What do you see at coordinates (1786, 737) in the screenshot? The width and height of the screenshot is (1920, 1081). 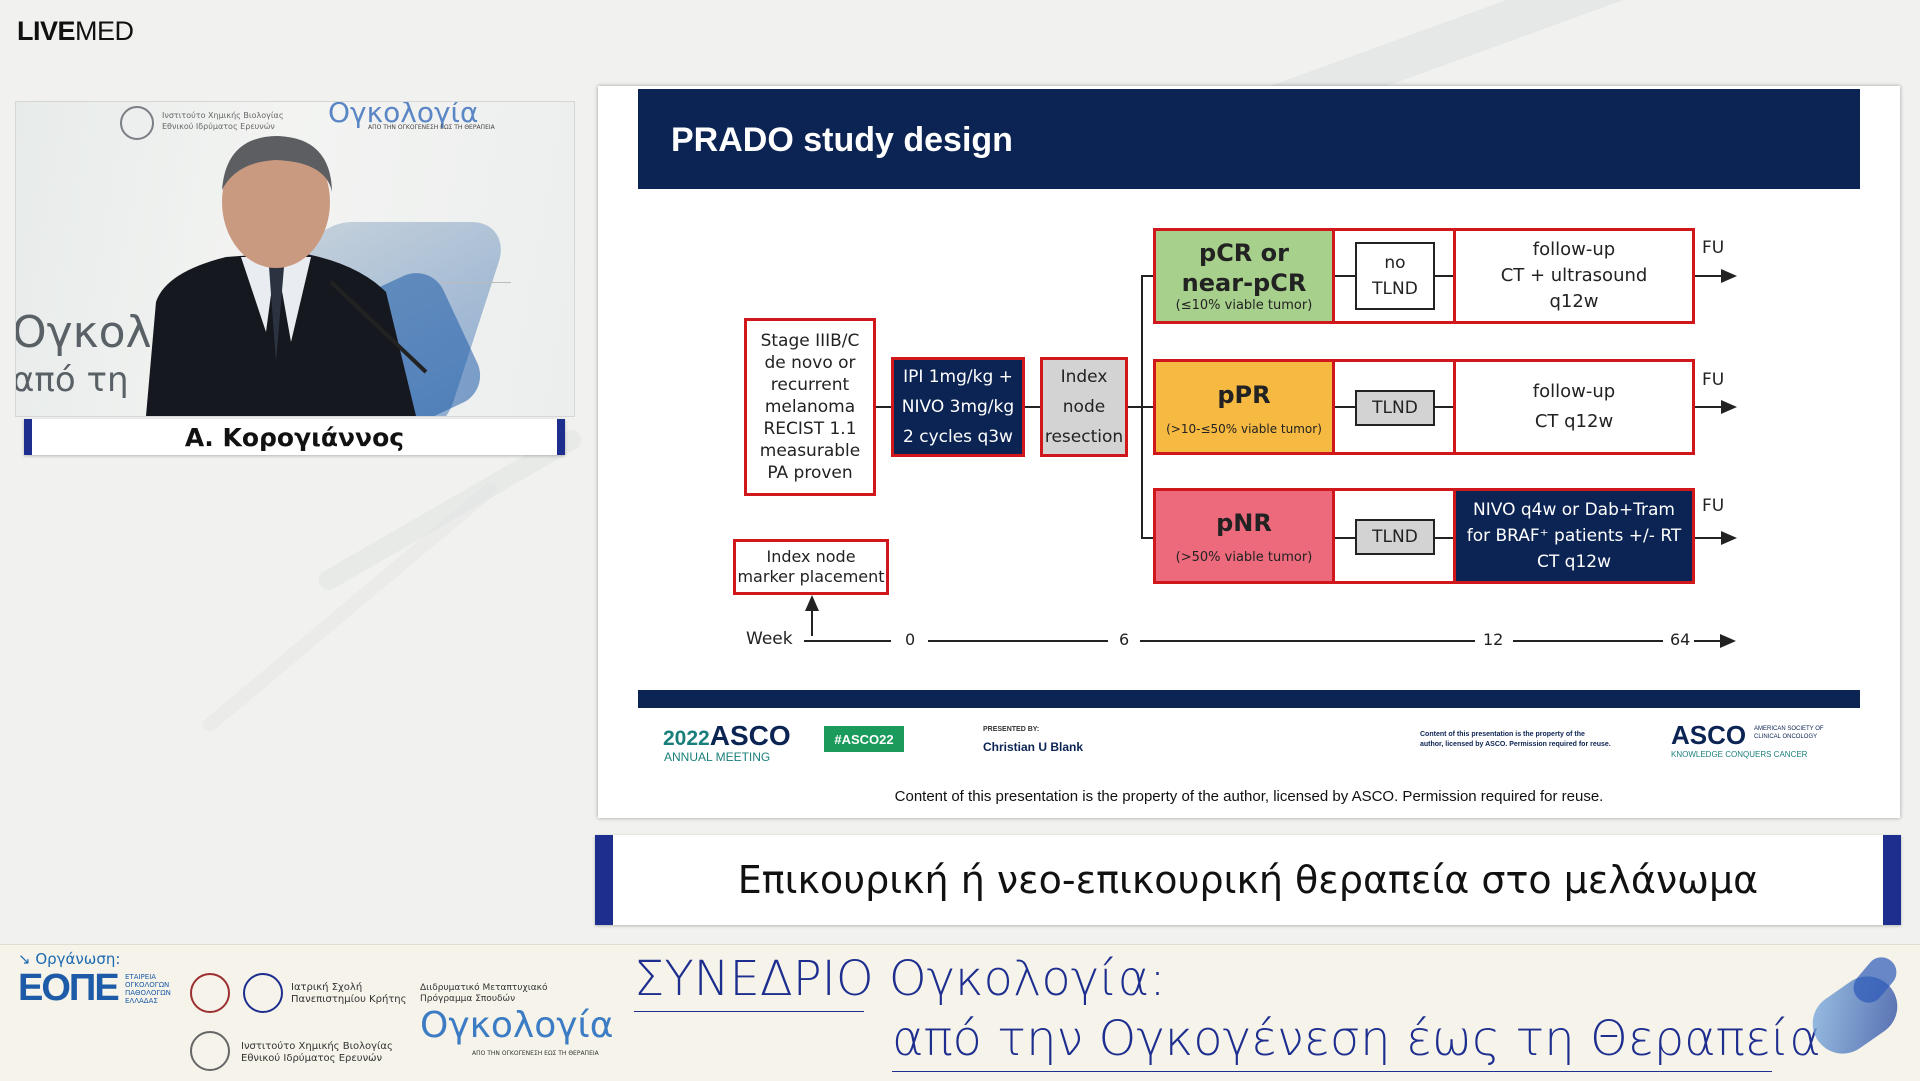 I see `asco-society-sub2: CLINICAL ONCOLOGY` at bounding box center [1786, 737].